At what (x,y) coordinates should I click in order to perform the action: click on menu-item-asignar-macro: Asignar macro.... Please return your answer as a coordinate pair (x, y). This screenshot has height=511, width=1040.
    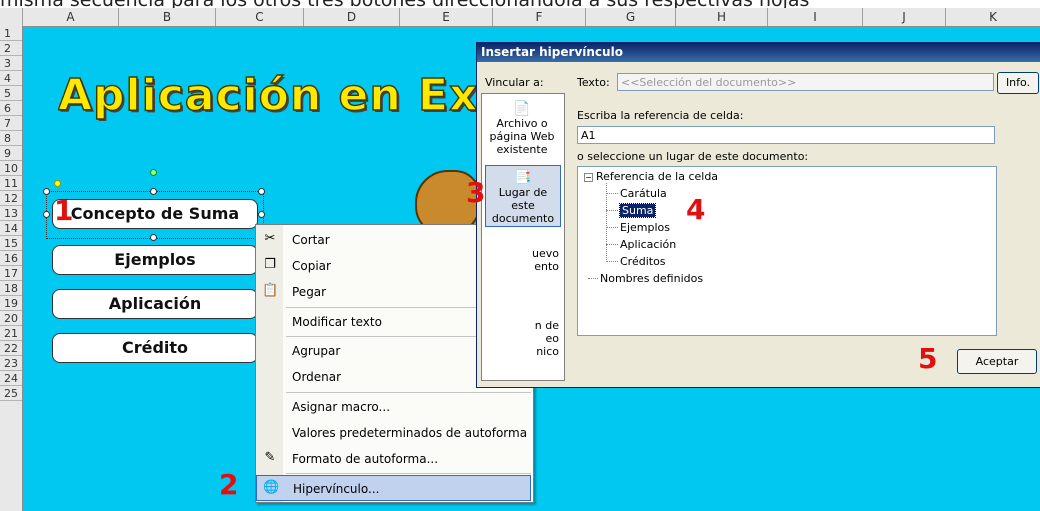
    Looking at the image, I should click on (393, 407).